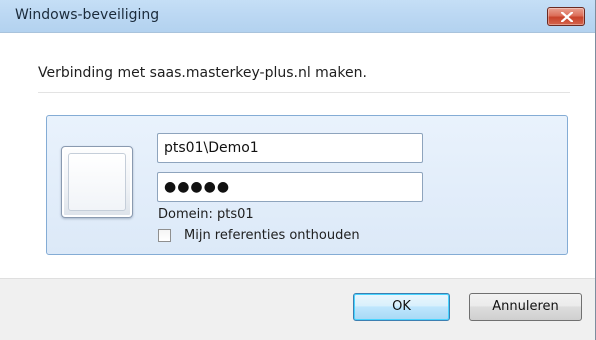  Describe the element at coordinates (304, 92) in the screenshot. I see `divider` at that location.